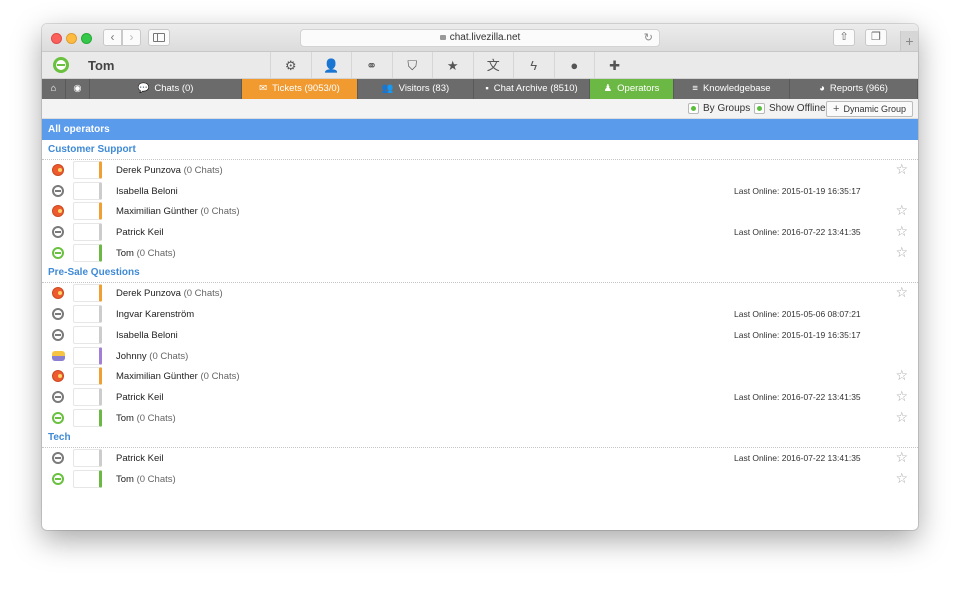 The width and height of the screenshot is (960, 590). I want to click on star-toolbar-button: ★, so click(452, 65).